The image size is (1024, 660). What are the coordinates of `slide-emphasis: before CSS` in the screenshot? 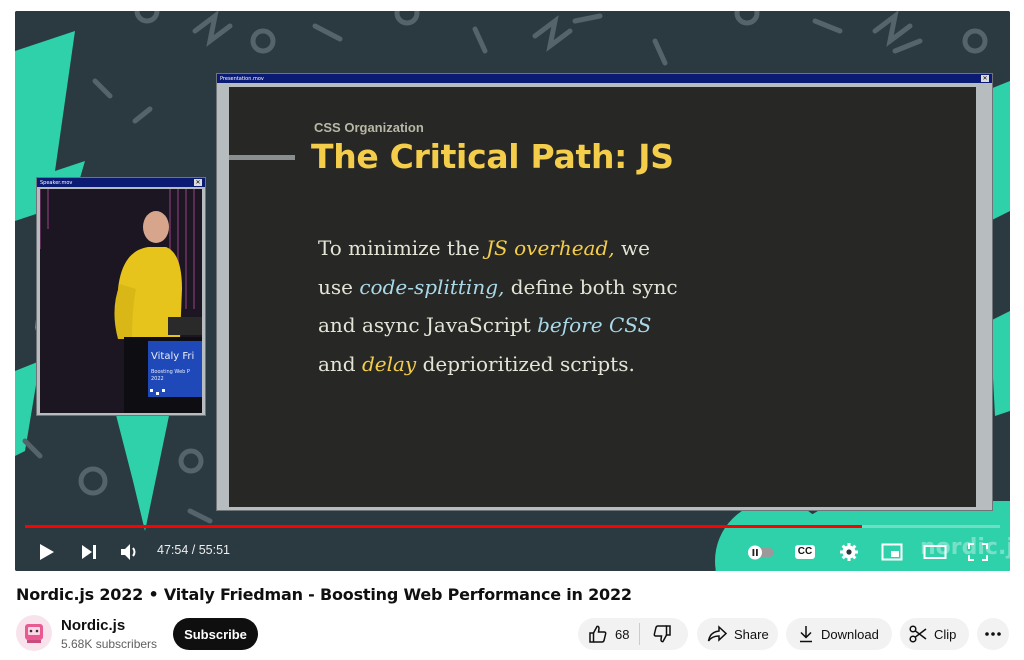 It's located at (594, 325).